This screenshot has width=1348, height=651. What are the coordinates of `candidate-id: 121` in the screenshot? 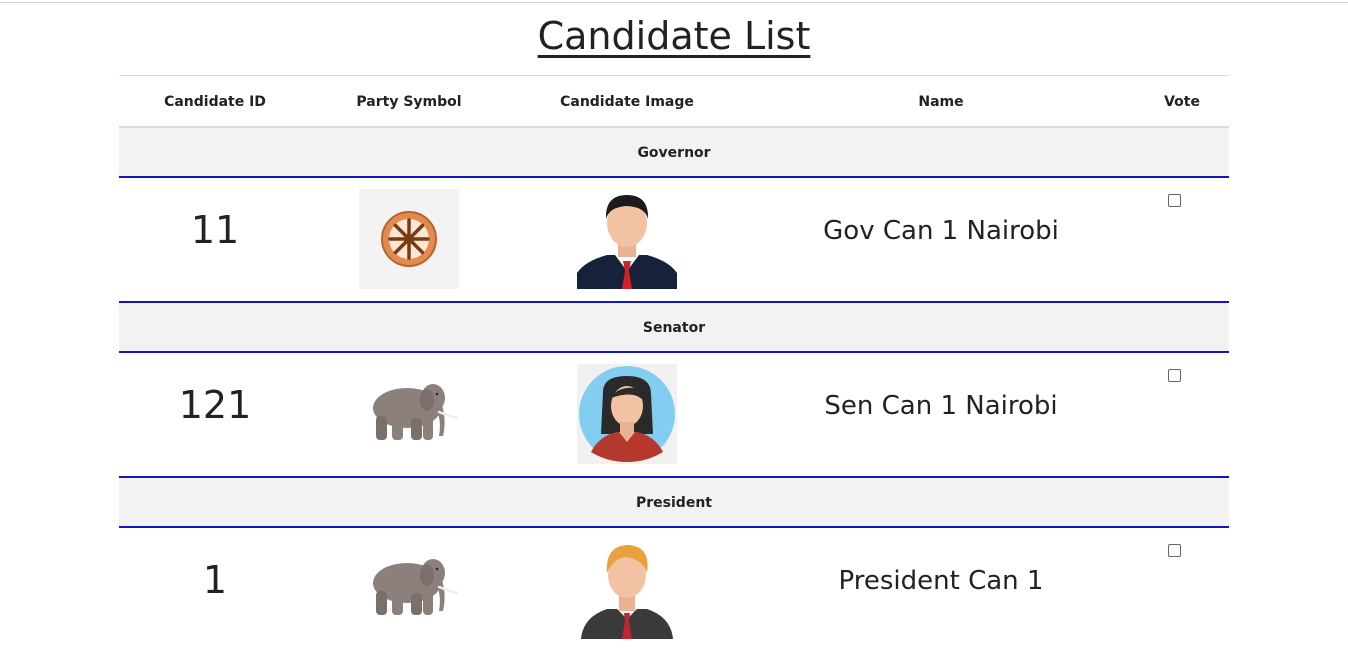 It's located at (215, 405).